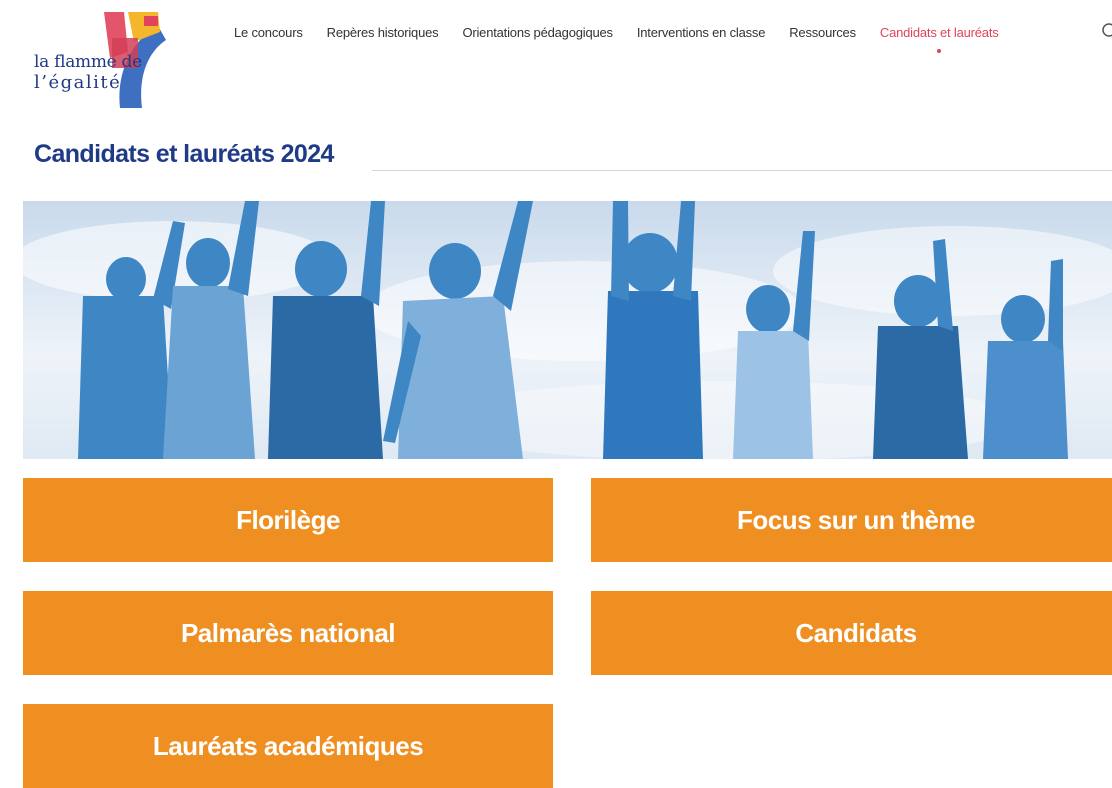 The image size is (1112, 788). I want to click on nav-item-interventions-en-classe: Interventions en classe, so click(701, 32).